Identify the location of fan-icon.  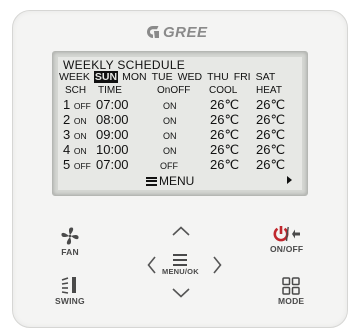
(70, 236).